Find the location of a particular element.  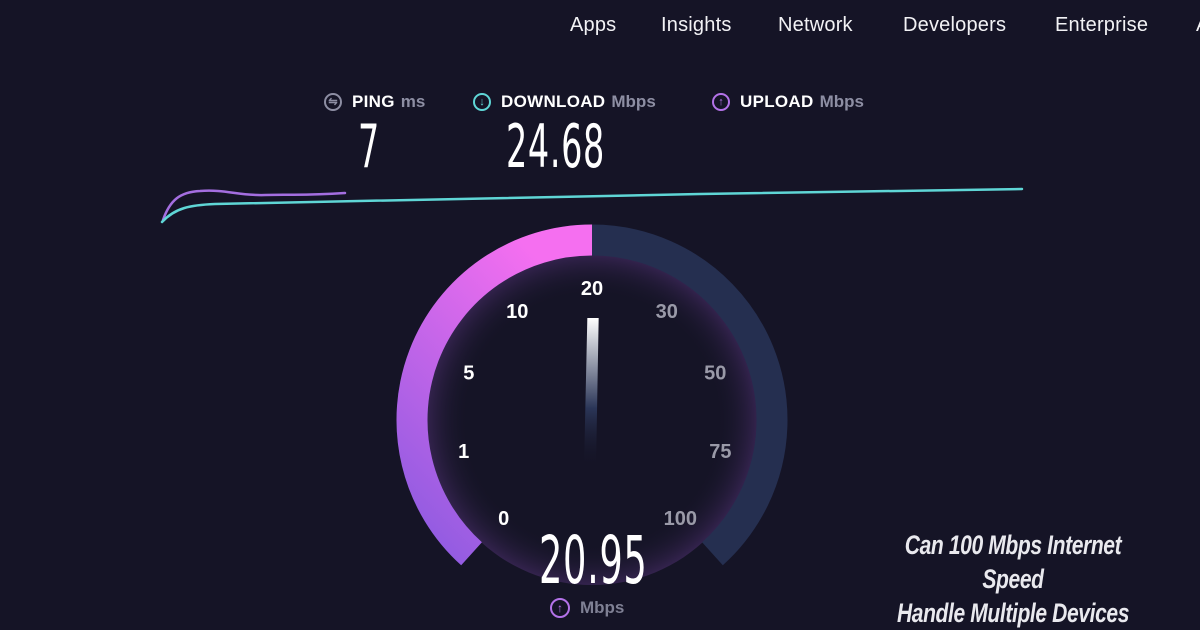

gauge-current-value: 20.95 is located at coordinates (593, 560).